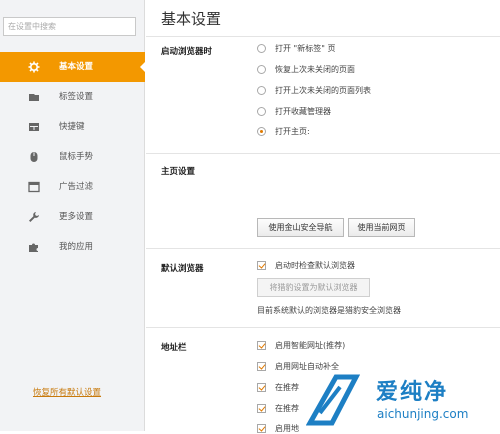  I want to click on window-icon, so click(34, 187).